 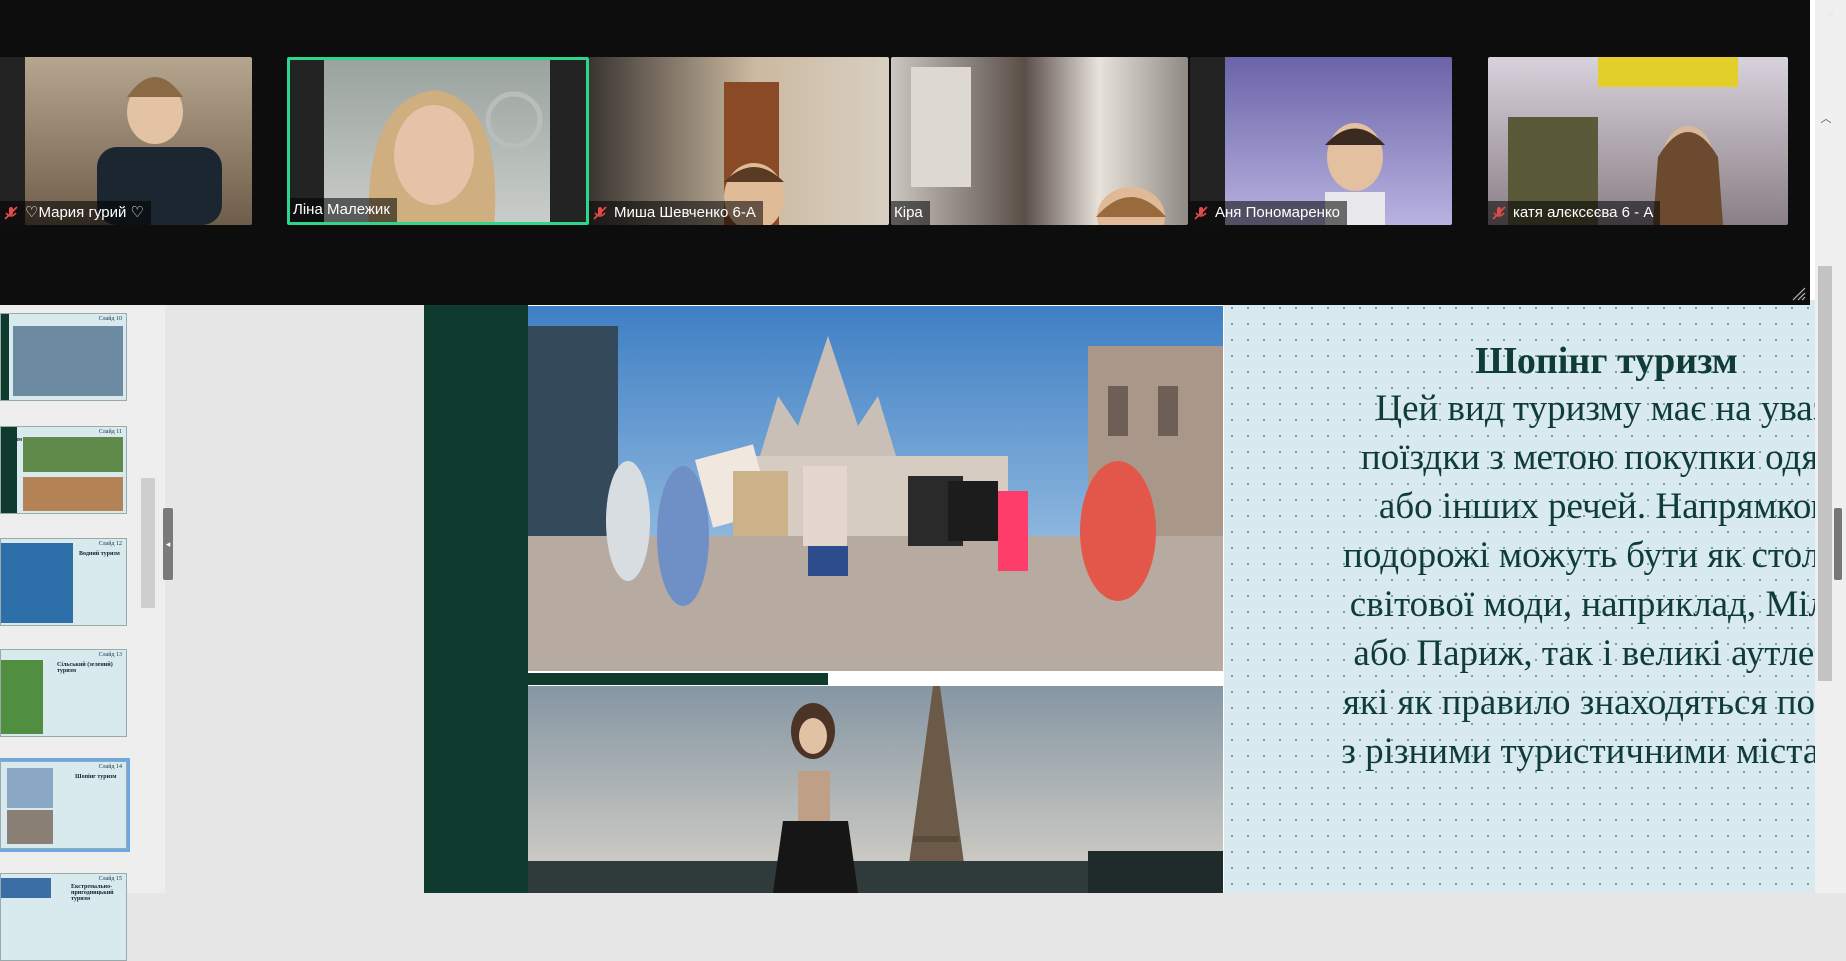 What do you see at coordinates (148, 543) in the screenshot?
I see `thumbnail-scrollbar` at bounding box center [148, 543].